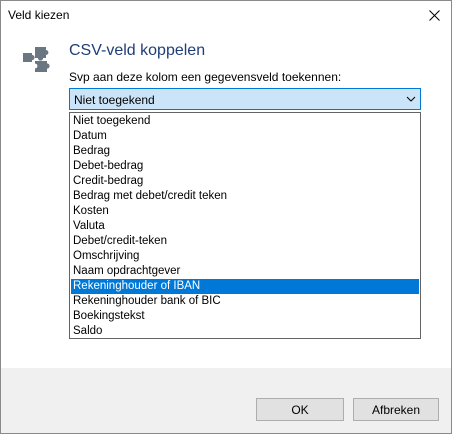 The height and width of the screenshot is (434, 452). I want to click on close-button, so click(434, 15).